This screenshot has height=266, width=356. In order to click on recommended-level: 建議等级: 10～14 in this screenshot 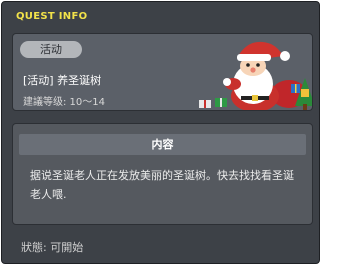, I will do `click(64, 102)`.